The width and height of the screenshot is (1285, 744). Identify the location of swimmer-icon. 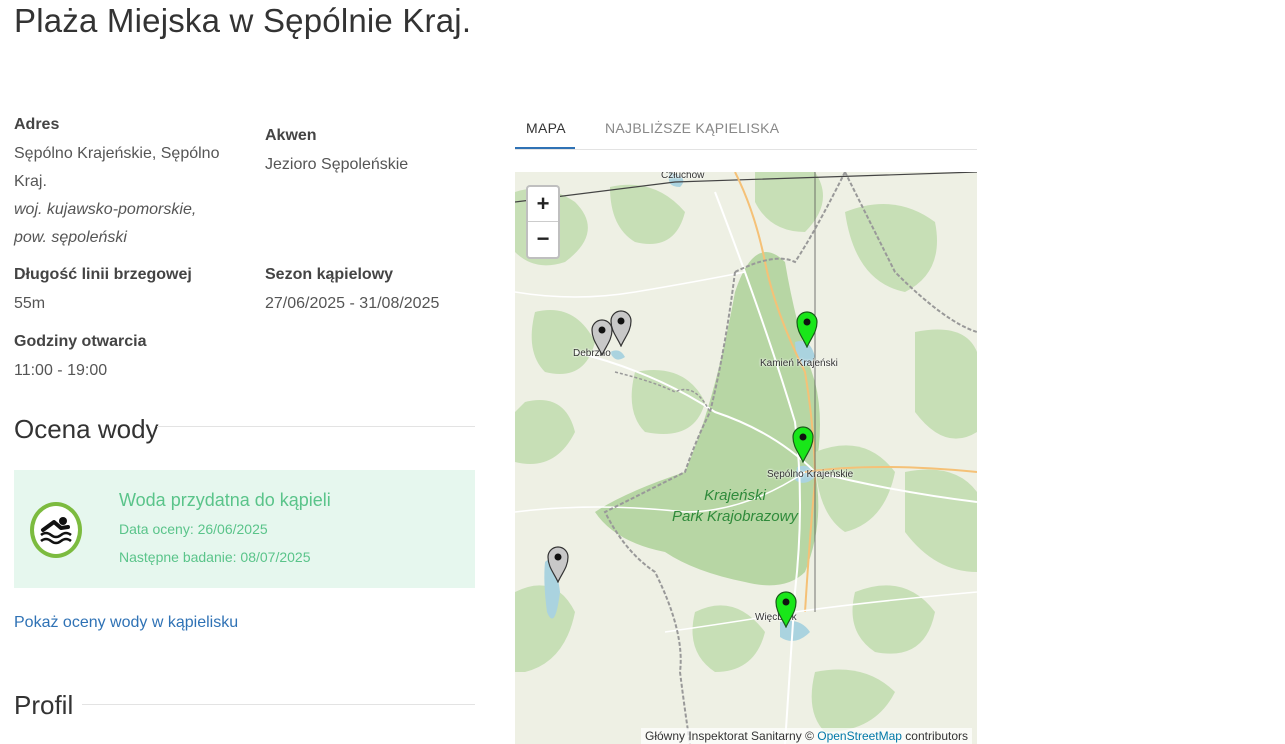
(56, 530).